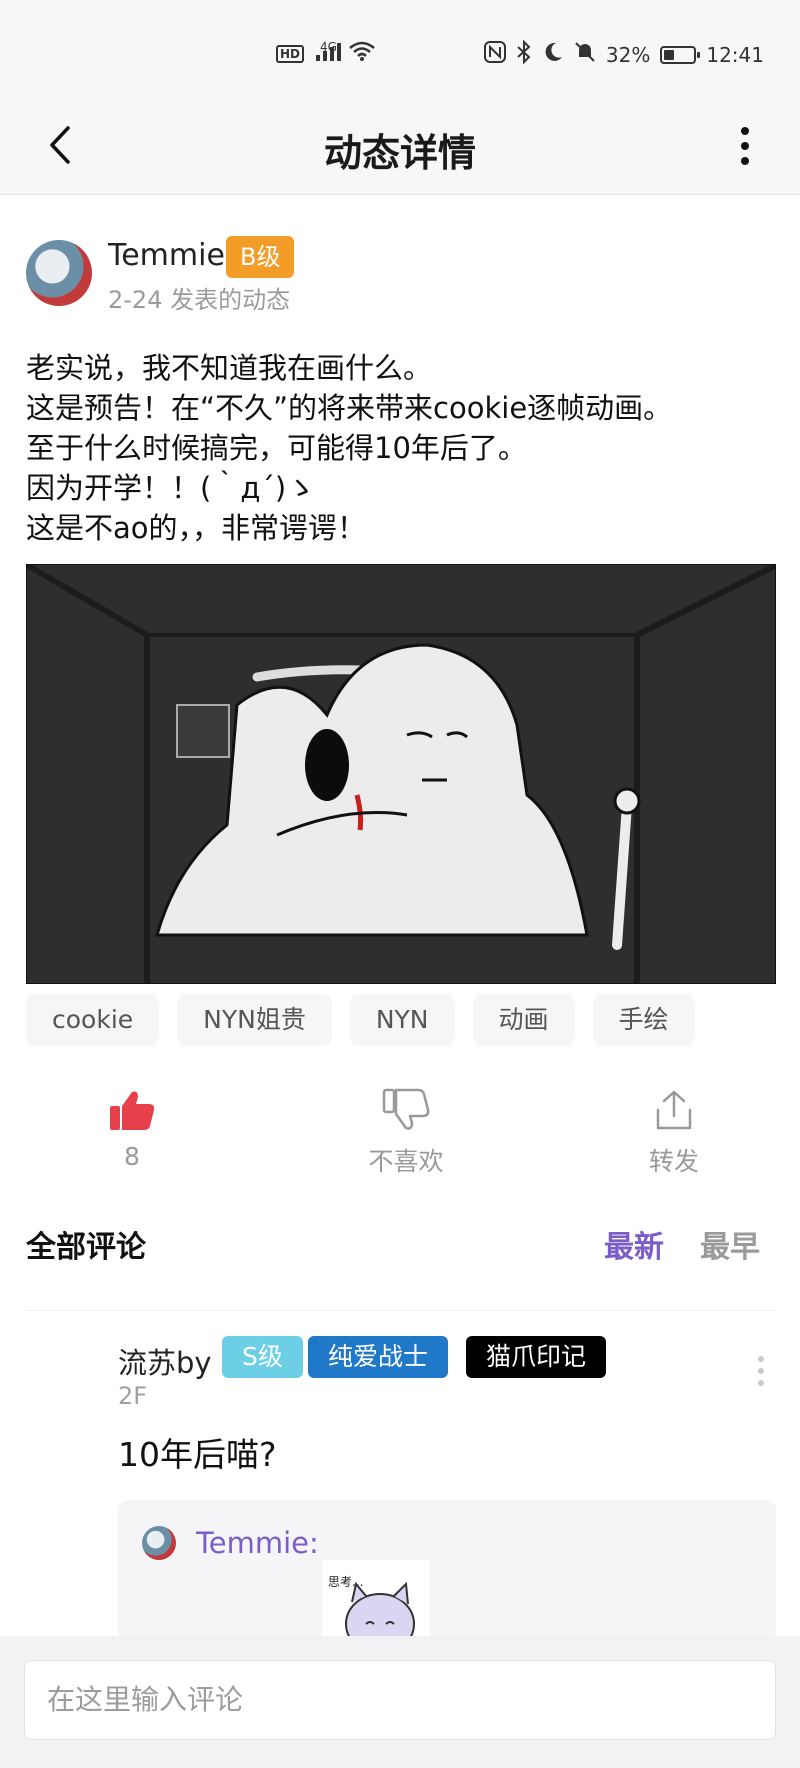  Describe the element at coordinates (406, 1133) in the screenshot. I see `dislike-button: 不喜欢` at that location.